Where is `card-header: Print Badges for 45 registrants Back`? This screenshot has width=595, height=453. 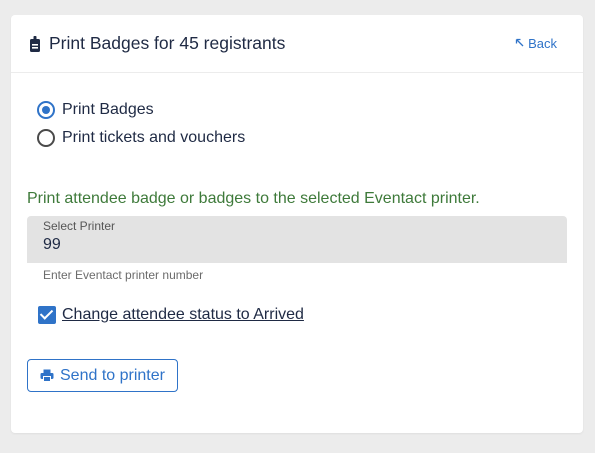 card-header: Print Badges for 45 registrants Back is located at coordinates (297, 44).